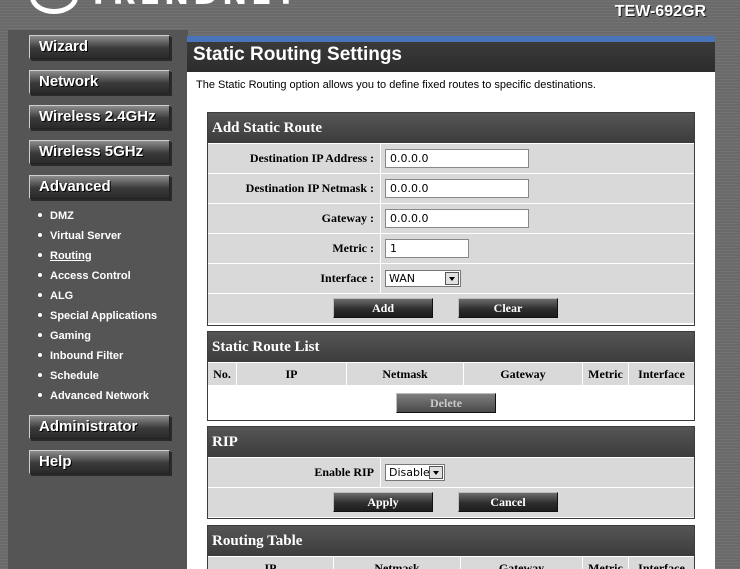  I want to click on routing-table-header: IP Netmask Gateway Metric Interface, so click(451, 563).